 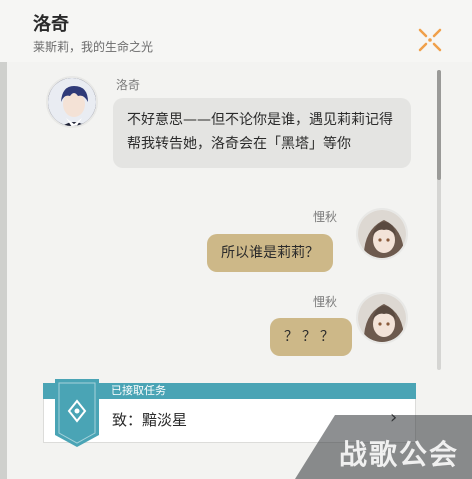 I want to click on message-bubble: 所以谁是莉莉？, so click(x=270, y=253).